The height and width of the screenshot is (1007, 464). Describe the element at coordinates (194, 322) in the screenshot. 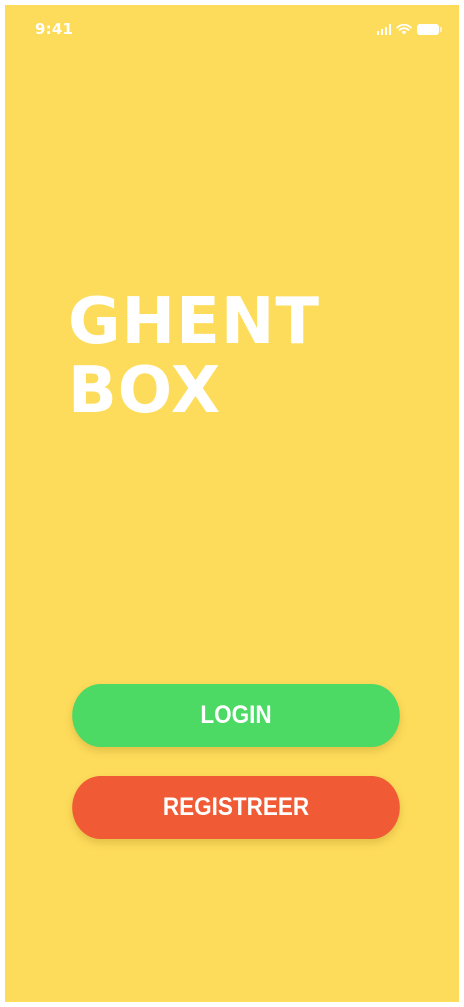

I see `app-title-line-1: GHENT` at that location.